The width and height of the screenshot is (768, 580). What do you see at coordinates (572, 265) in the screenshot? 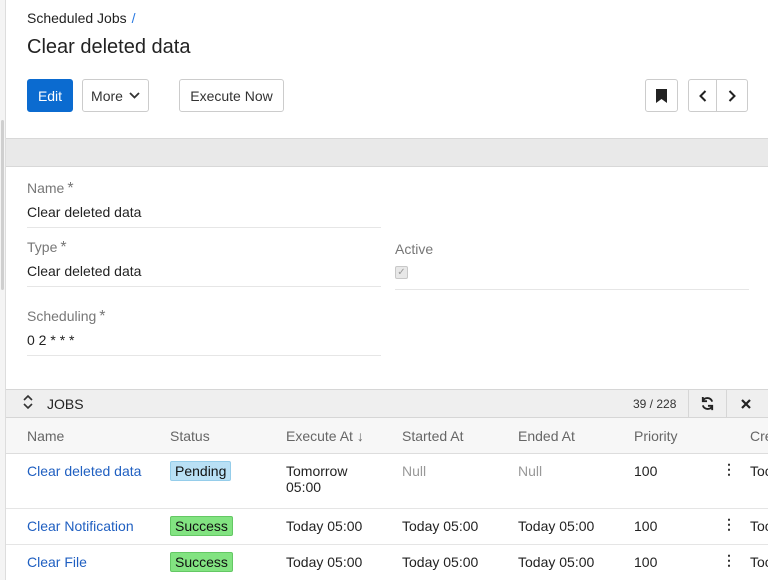
I see `active-field: Active ✓` at bounding box center [572, 265].